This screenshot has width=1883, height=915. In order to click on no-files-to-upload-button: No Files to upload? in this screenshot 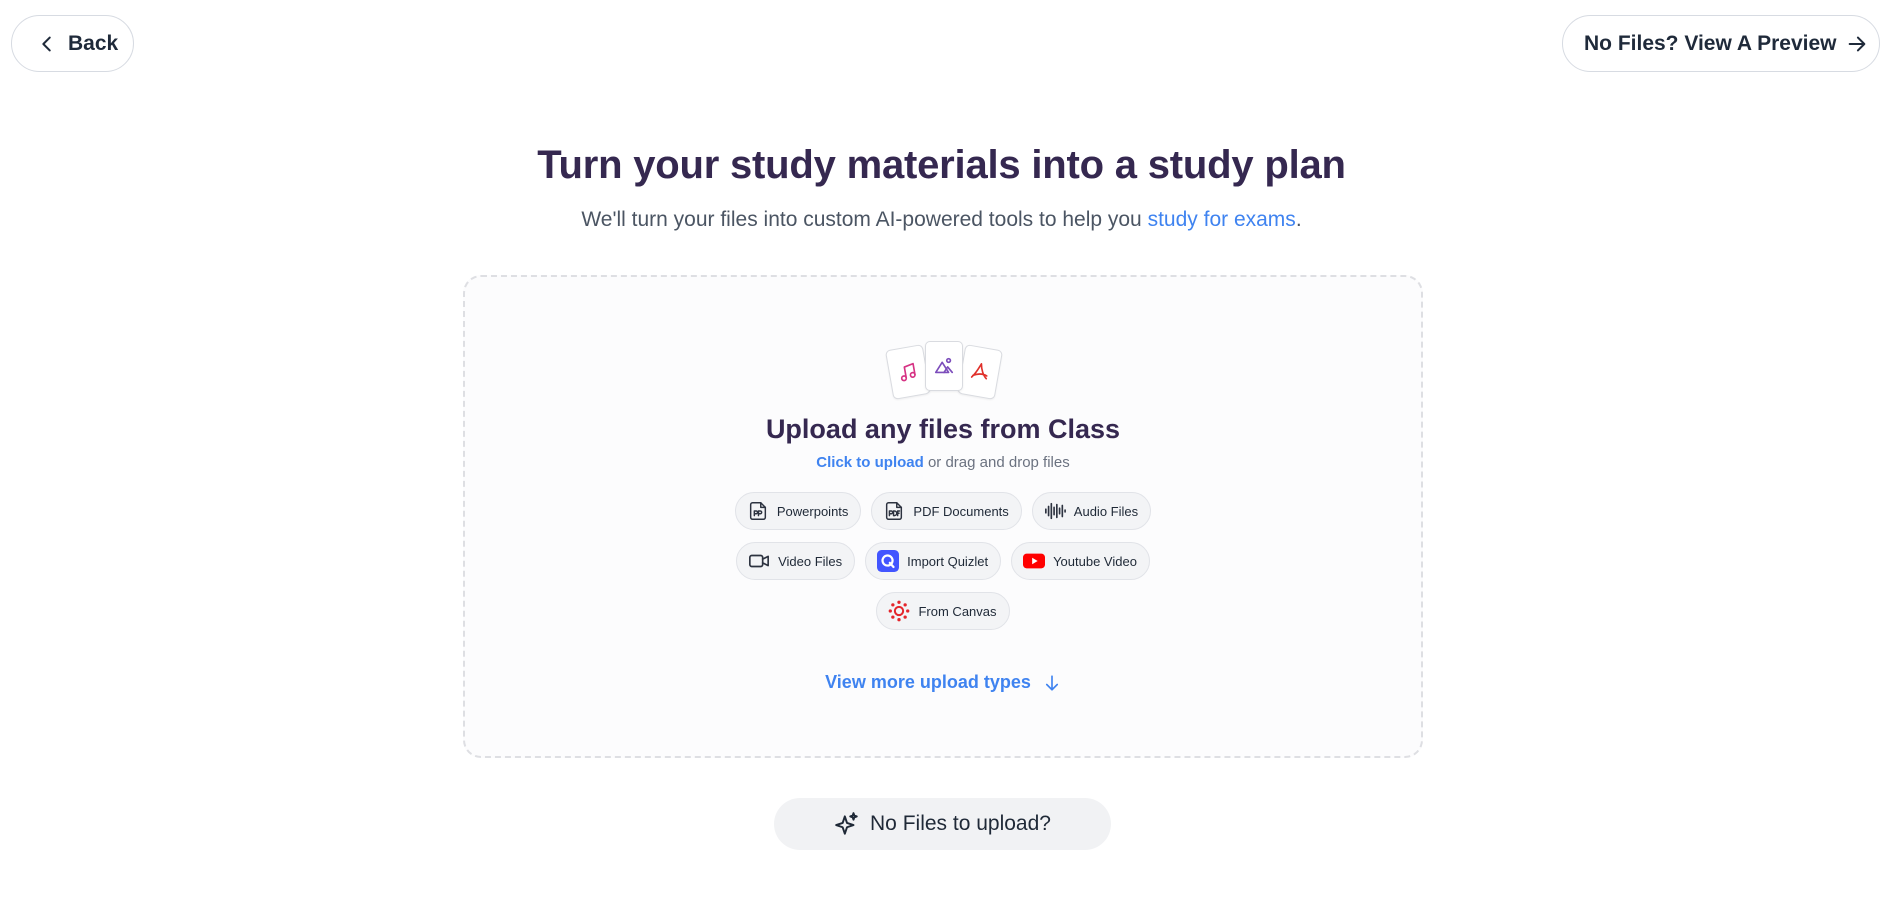, I will do `click(942, 824)`.